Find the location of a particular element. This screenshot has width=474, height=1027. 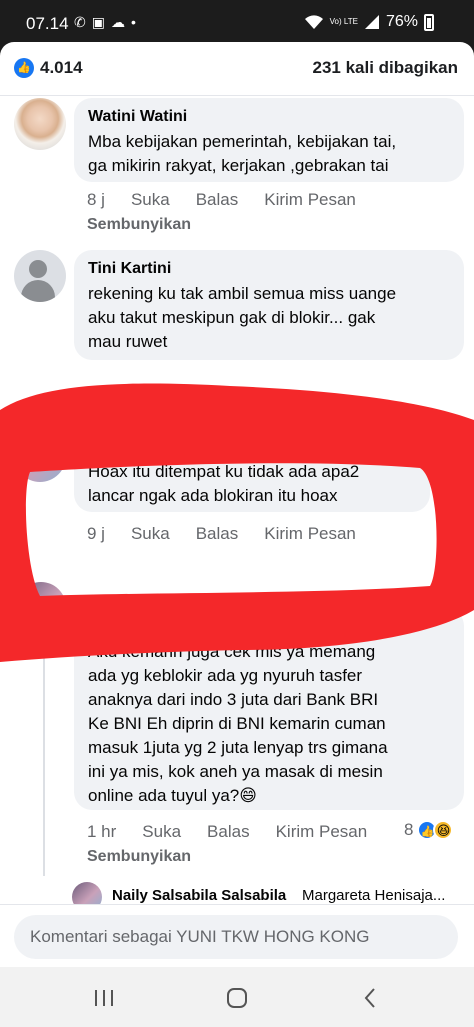

navigation-bar is located at coordinates (237, 997).